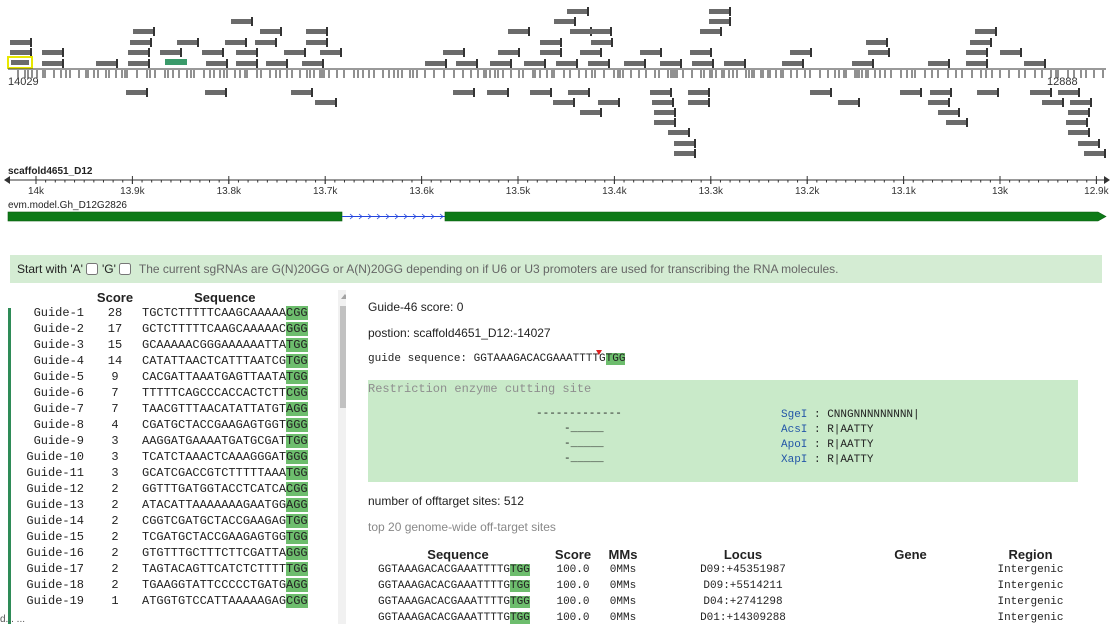  I want to click on guide-name: Guide-8, so click(54, 425).